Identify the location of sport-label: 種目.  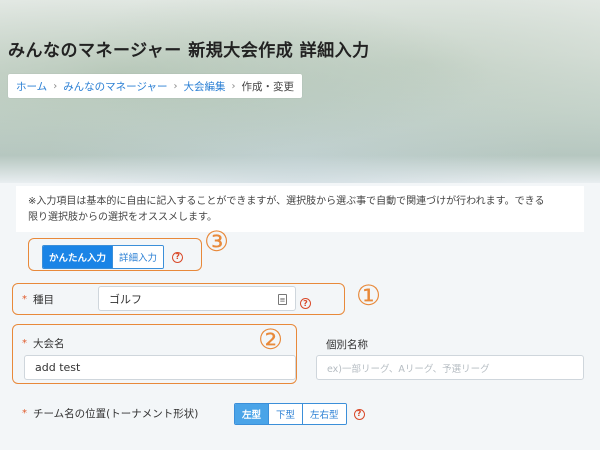
(43, 300).